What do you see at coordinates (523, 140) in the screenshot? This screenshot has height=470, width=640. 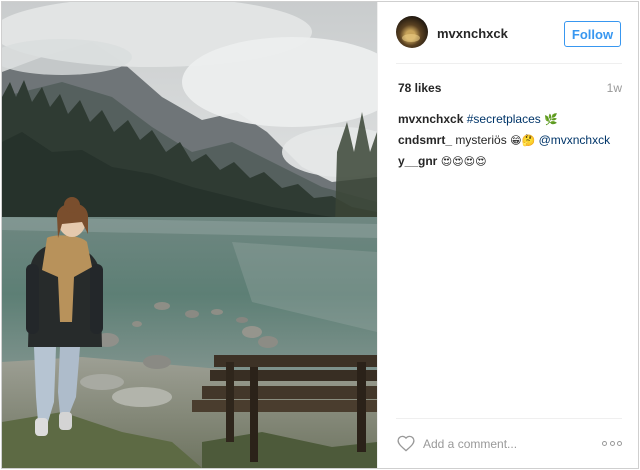 I see `emoji-icon: 😁🤔` at bounding box center [523, 140].